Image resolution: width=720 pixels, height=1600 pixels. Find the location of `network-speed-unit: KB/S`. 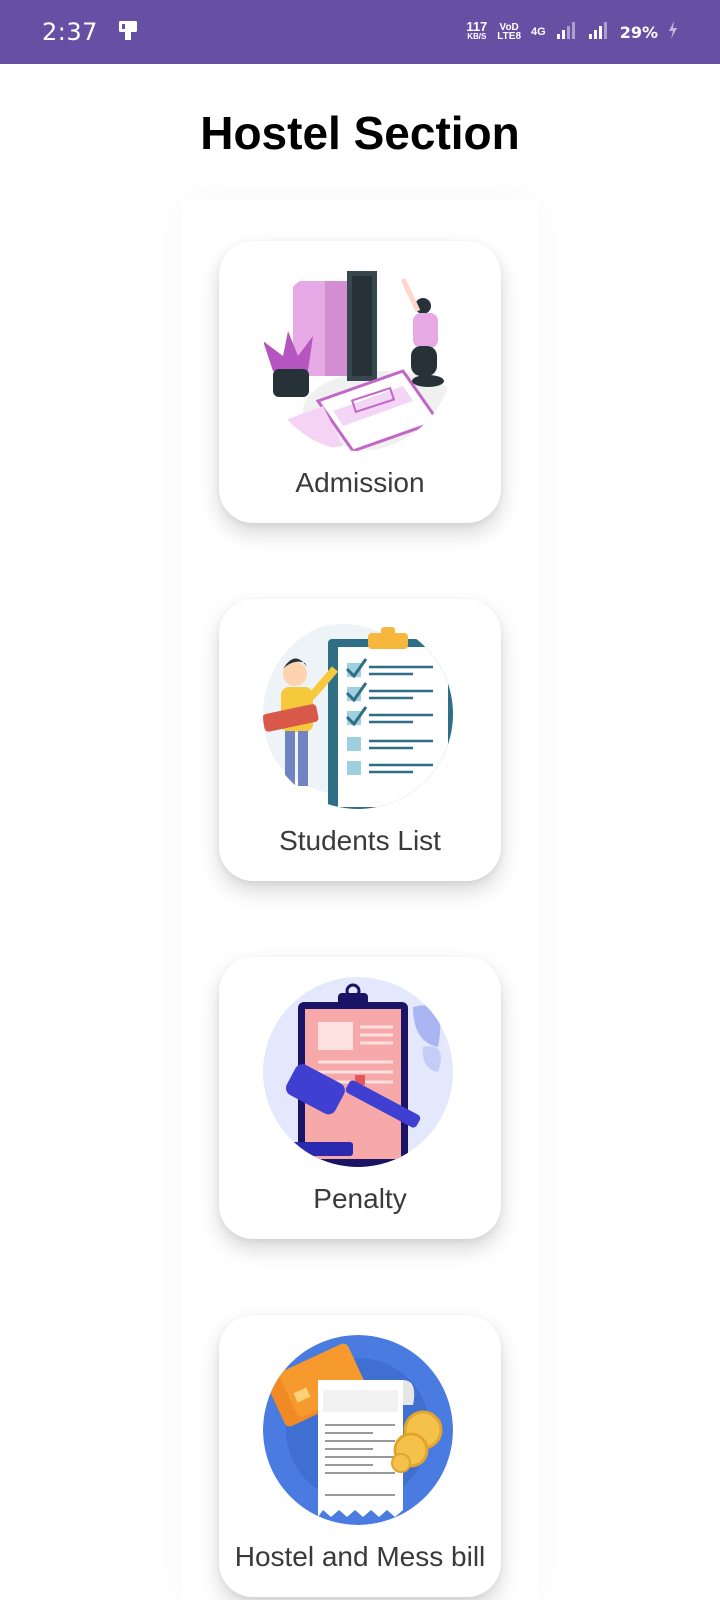

network-speed-unit: KB/S is located at coordinates (477, 36).